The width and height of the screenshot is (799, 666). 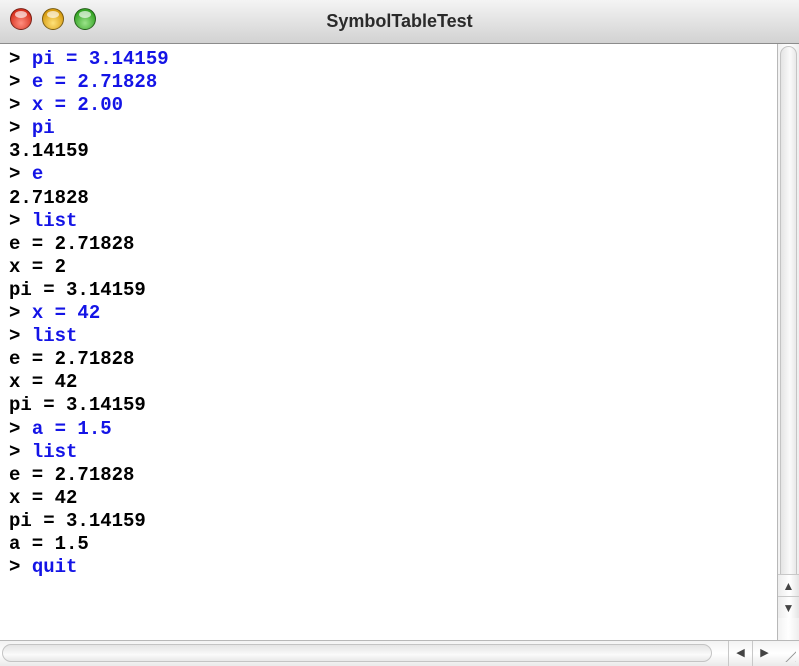 What do you see at coordinates (66, 313) in the screenshot?
I see `console-command: x = 42` at bounding box center [66, 313].